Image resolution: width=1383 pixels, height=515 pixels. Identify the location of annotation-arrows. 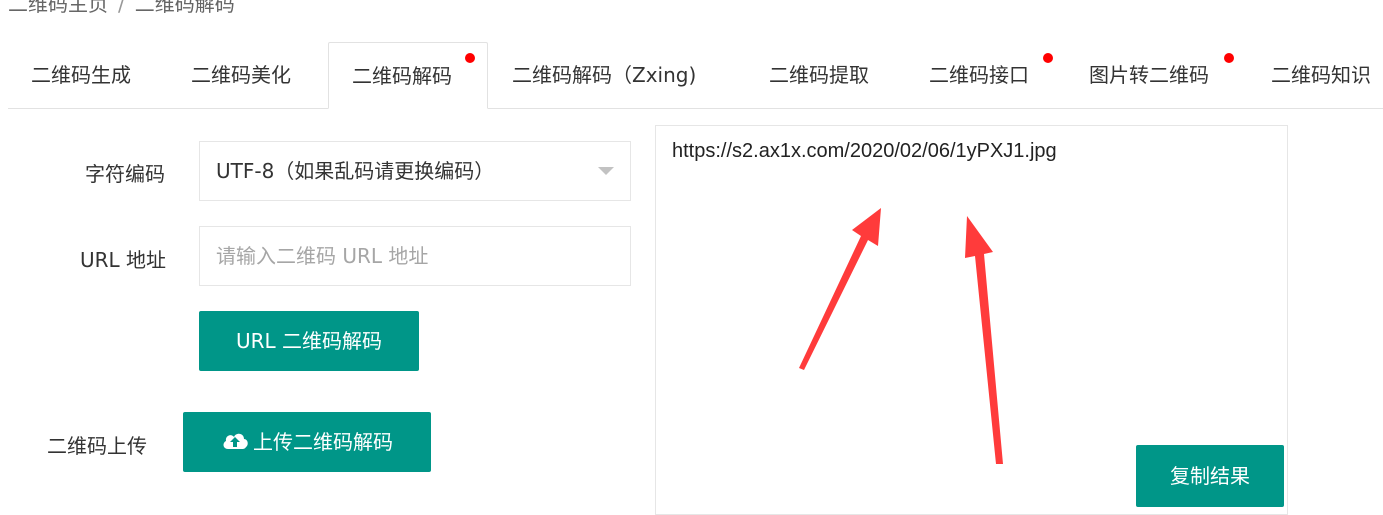
(901, 336).